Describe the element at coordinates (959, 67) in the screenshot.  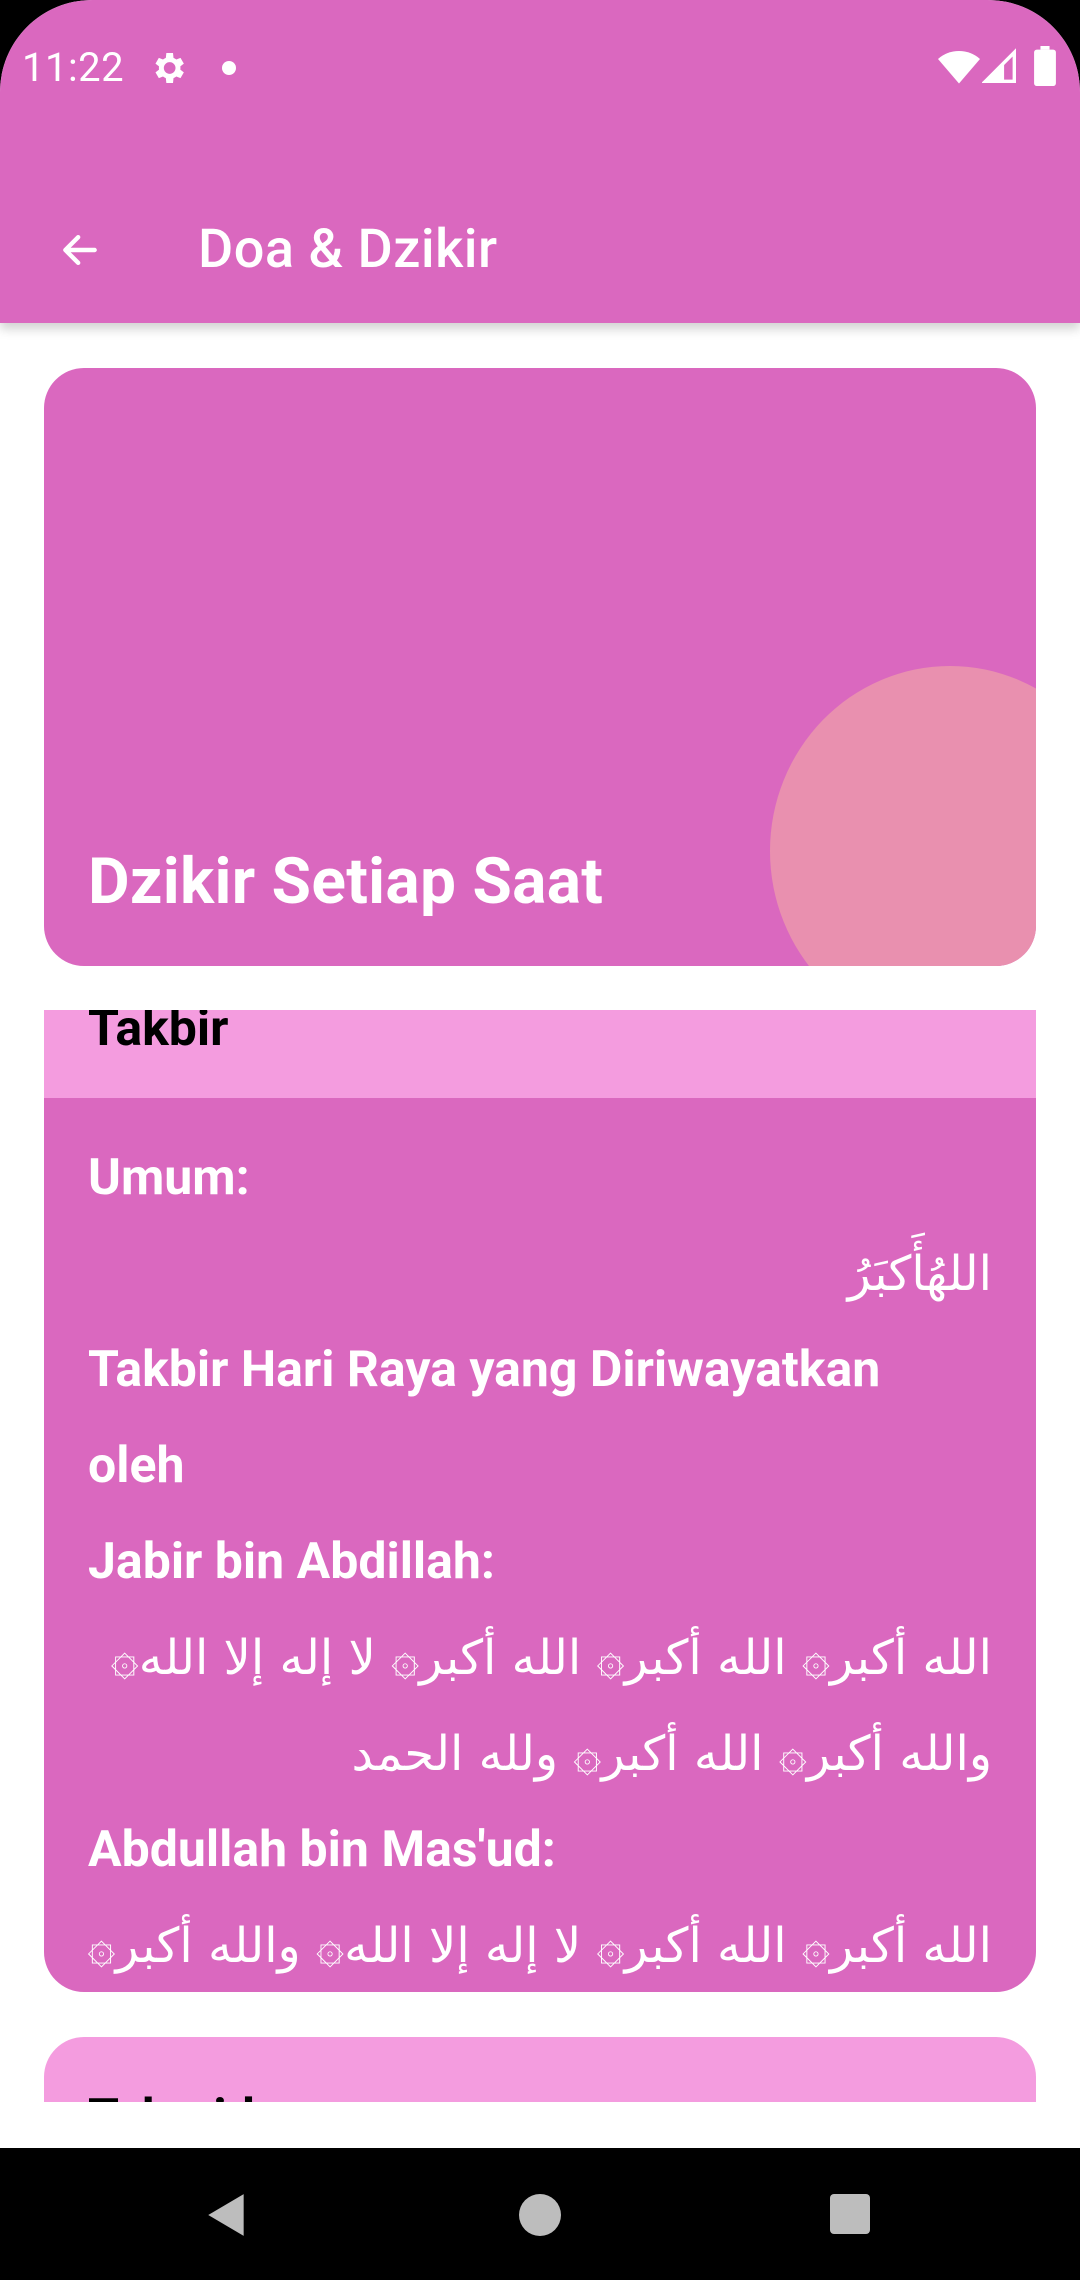
I see `wifi-icon` at that location.